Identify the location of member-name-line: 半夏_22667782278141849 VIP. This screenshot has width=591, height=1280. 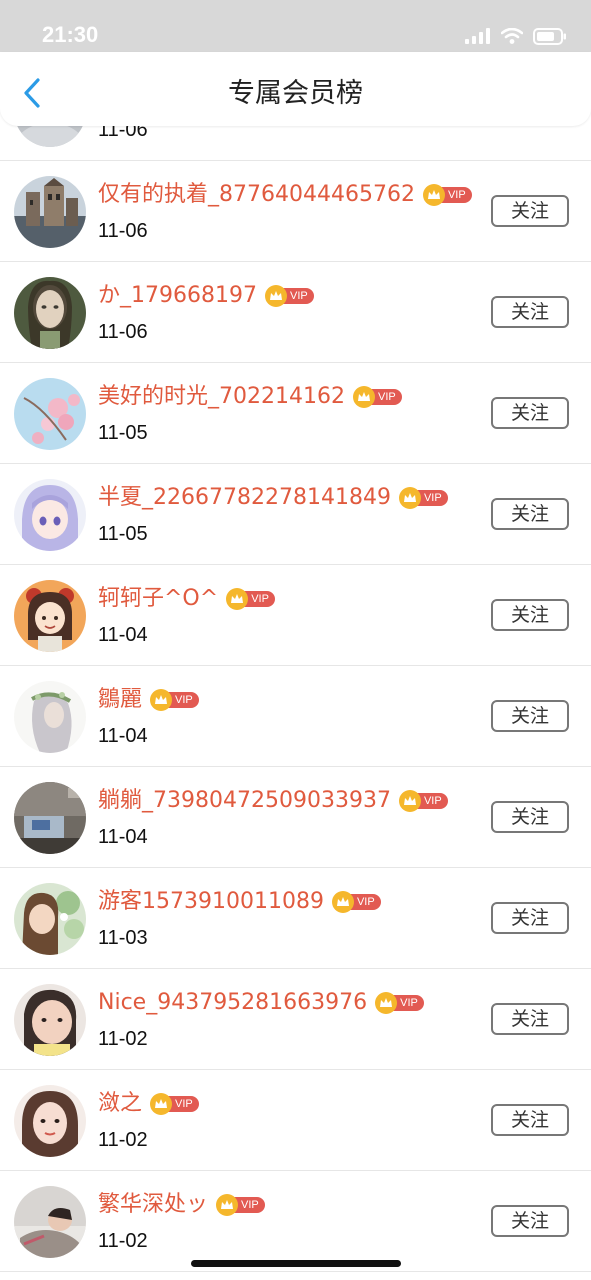
(273, 498).